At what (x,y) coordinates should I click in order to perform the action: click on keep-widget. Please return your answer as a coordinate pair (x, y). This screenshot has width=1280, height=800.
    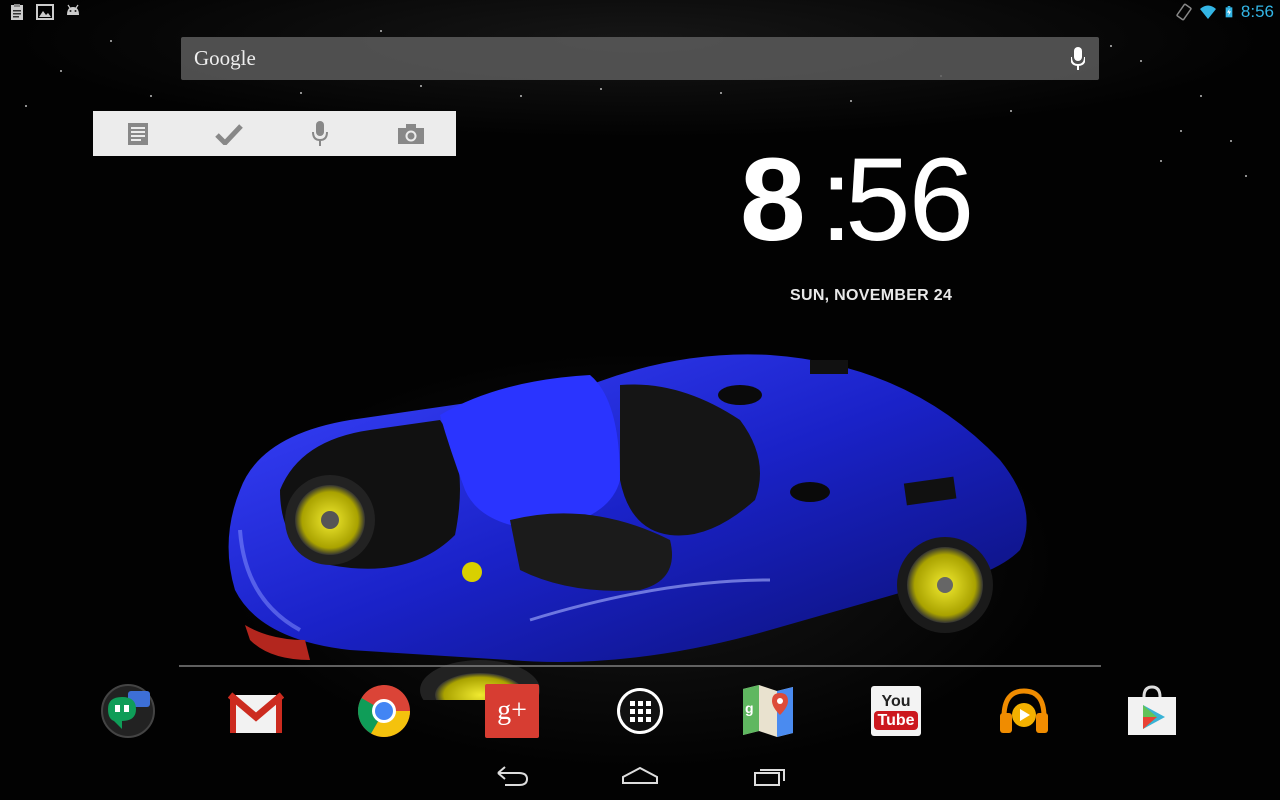
    Looking at the image, I should click on (274, 133).